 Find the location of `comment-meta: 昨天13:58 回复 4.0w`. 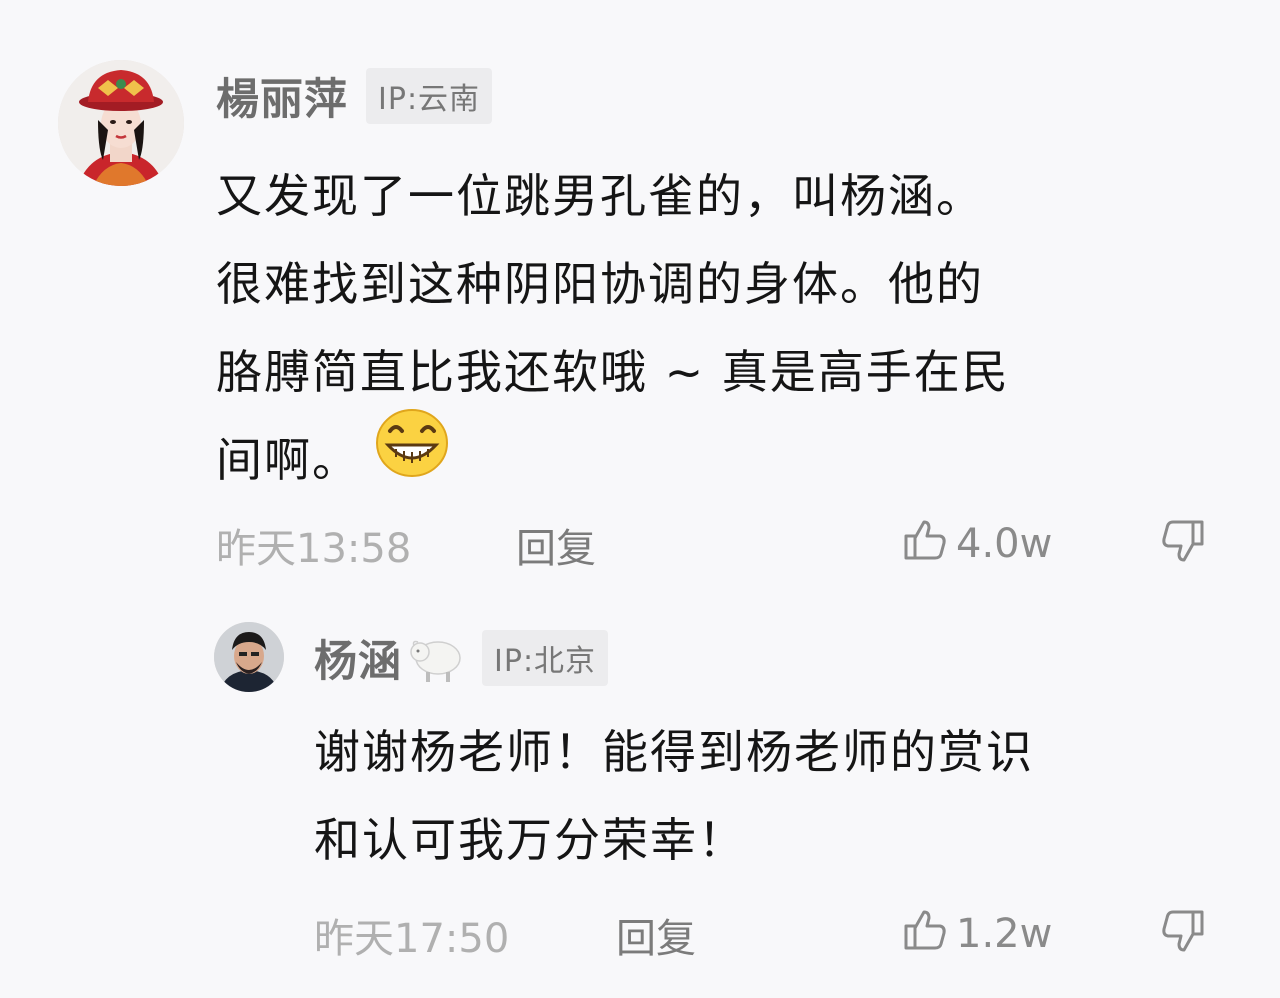

comment-meta: 昨天13:58 回复 4.0w is located at coordinates (721, 544).